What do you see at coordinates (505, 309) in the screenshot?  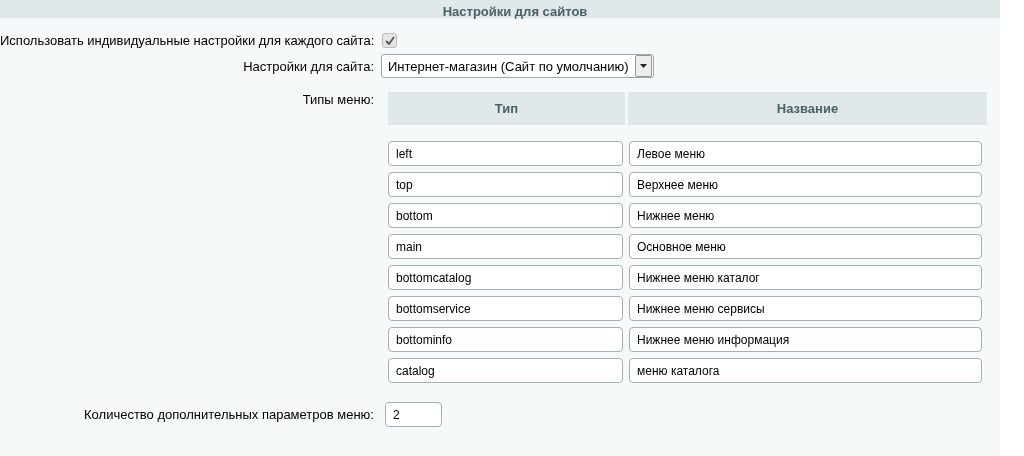 I see `input-field: bottomservice` at bounding box center [505, 309].